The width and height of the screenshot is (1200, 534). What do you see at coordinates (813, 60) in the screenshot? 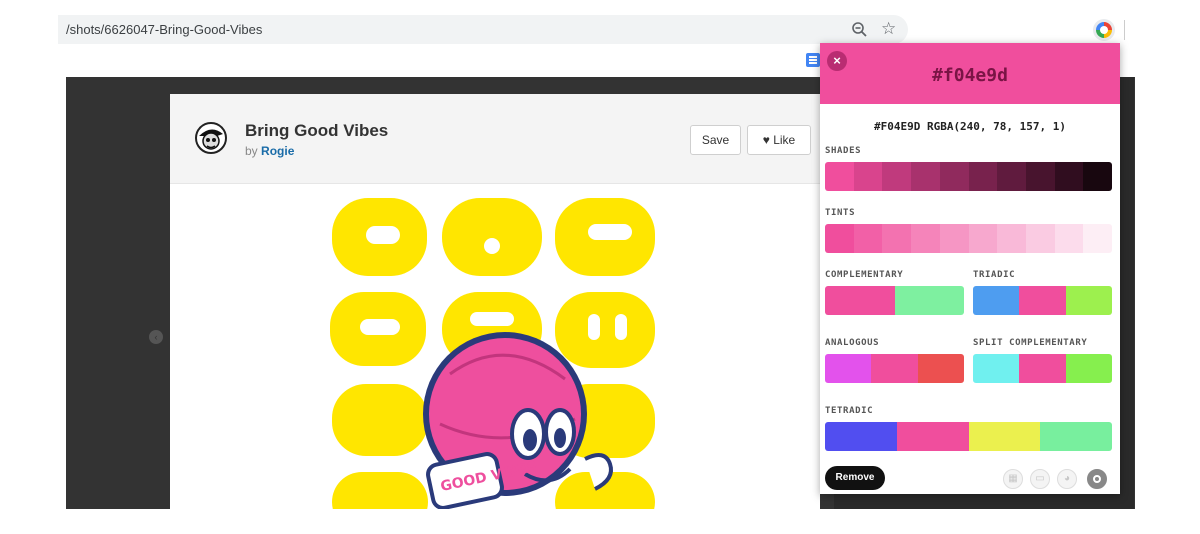
I see `docs-extension-icon` at bounding box center [813, 60].